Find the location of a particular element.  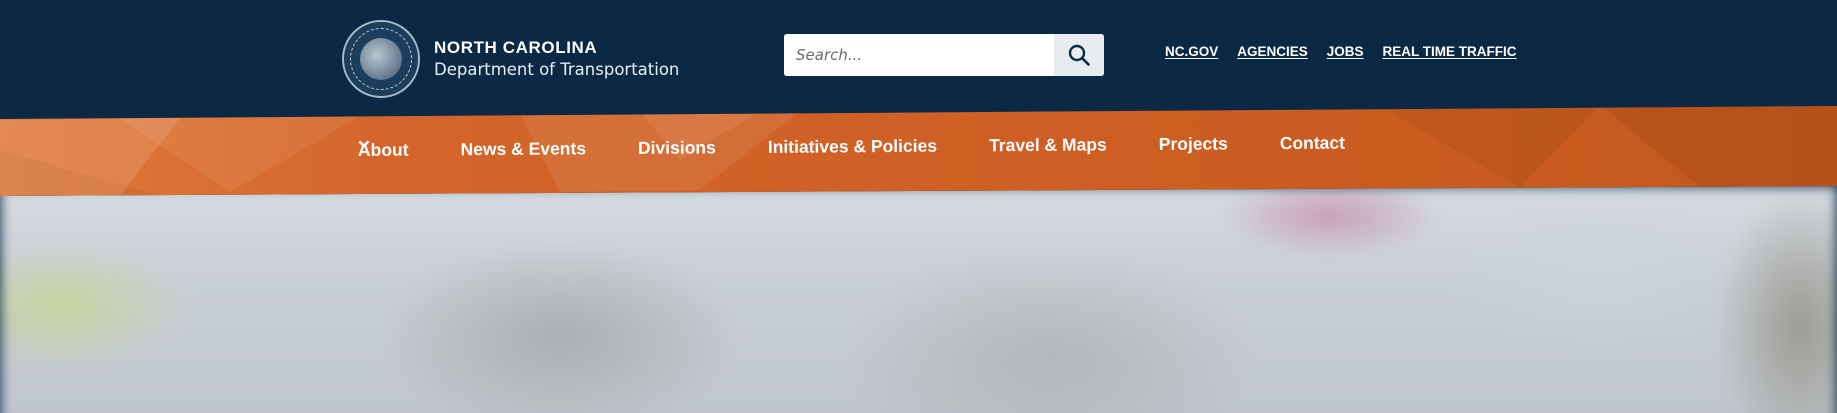

search-icon is located at coordinates (1079, 55).